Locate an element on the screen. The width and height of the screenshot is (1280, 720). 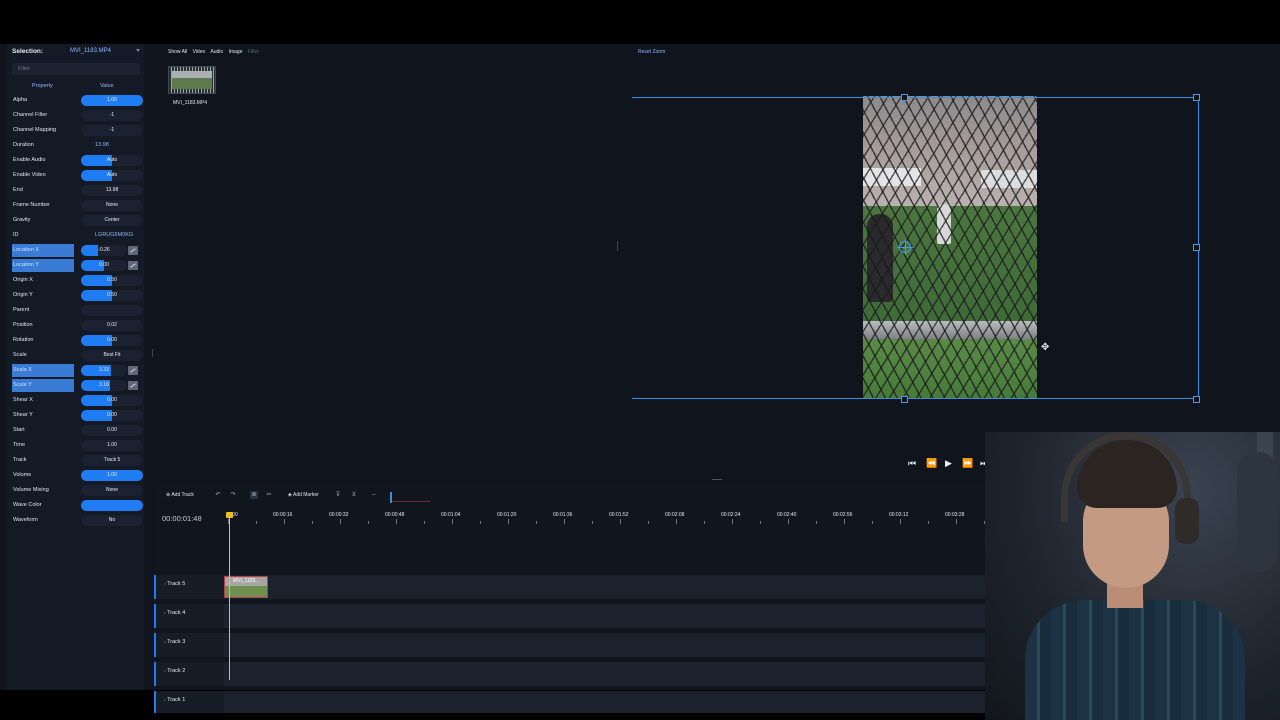
property-row: Position 0.02 is located at coordinates (77, 325).